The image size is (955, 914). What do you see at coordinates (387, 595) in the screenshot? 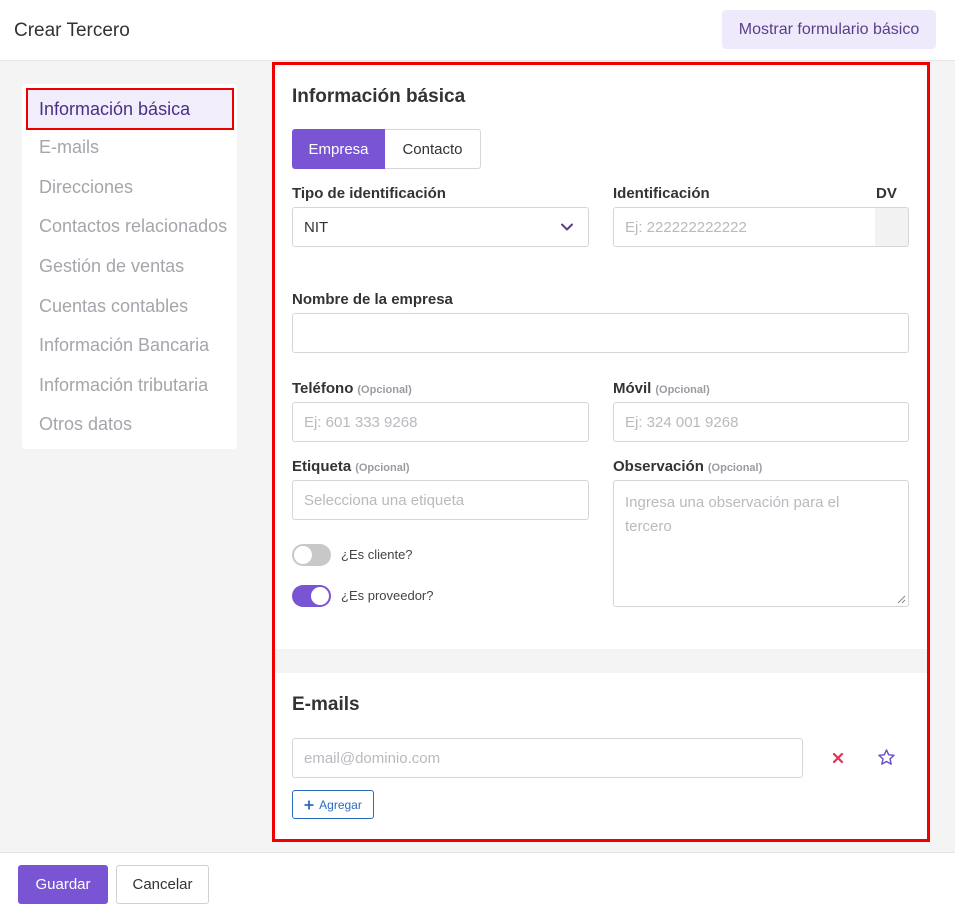
I see `is-supplier-label: ¿Es proveedor?` at bounding box center [387, 595].